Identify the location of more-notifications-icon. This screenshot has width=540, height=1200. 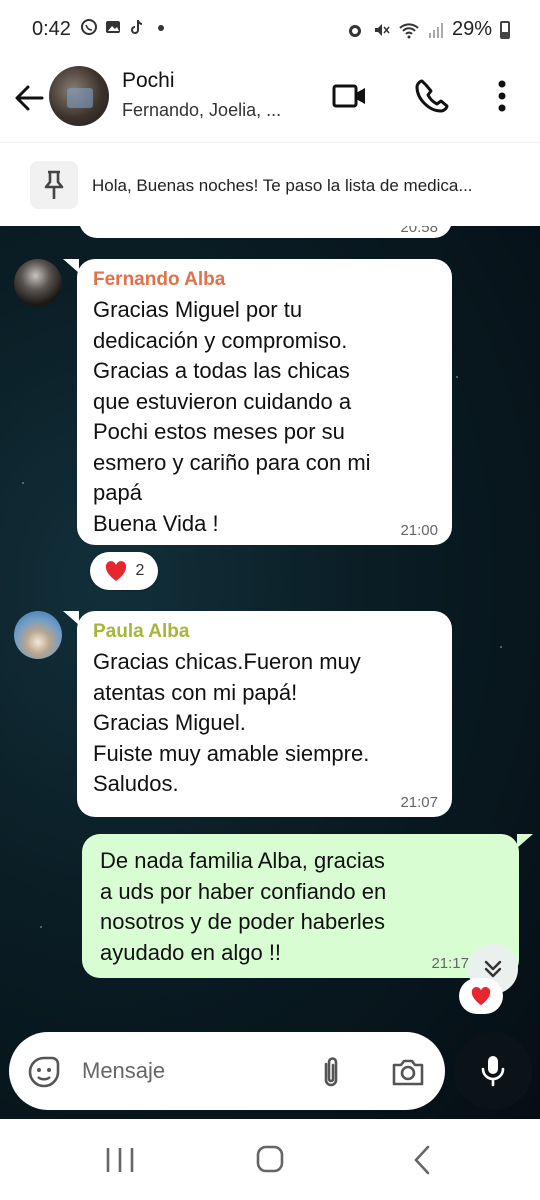
(161, 28).